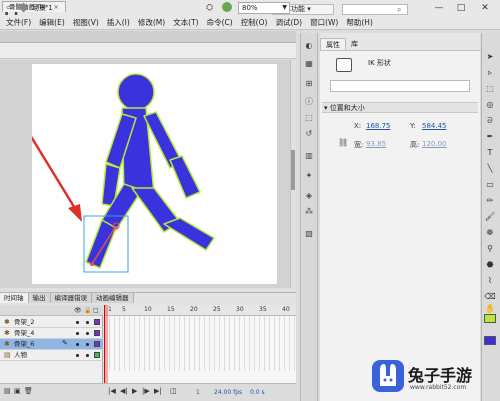 The width and height of the screenshot is (500, 401). Describe the element at coordinates (309, 212) in the screenshot. I see `motion-presets-icon: ⁂` at that location.